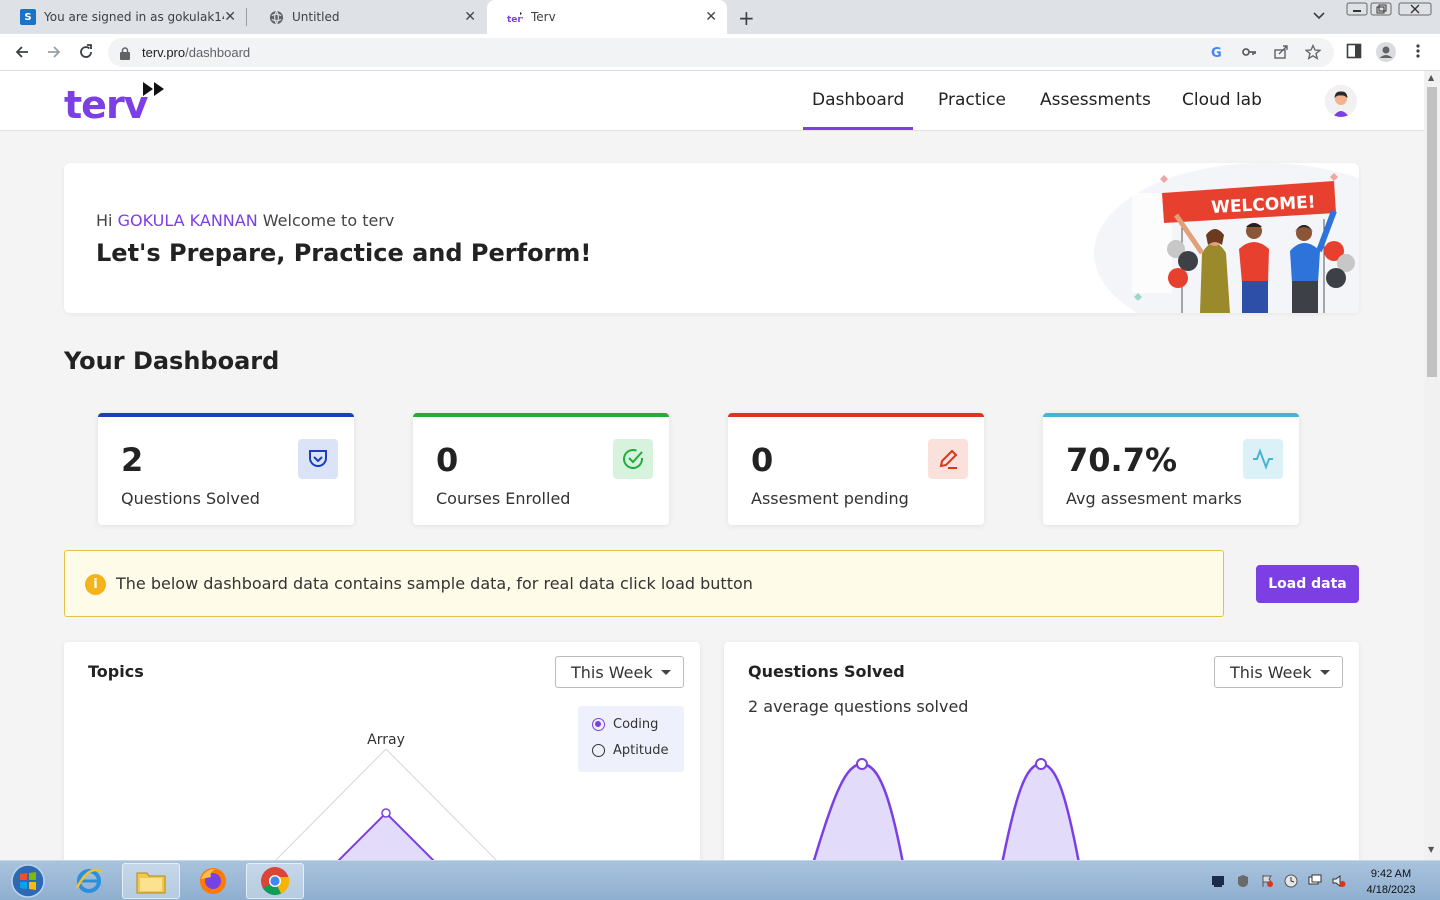 This screenshot has width=1440, height=900. Describe the element at coordinates (1431, 849) in the screenshot. I see `scroll-down-arrow-icon: ▼` at that location.